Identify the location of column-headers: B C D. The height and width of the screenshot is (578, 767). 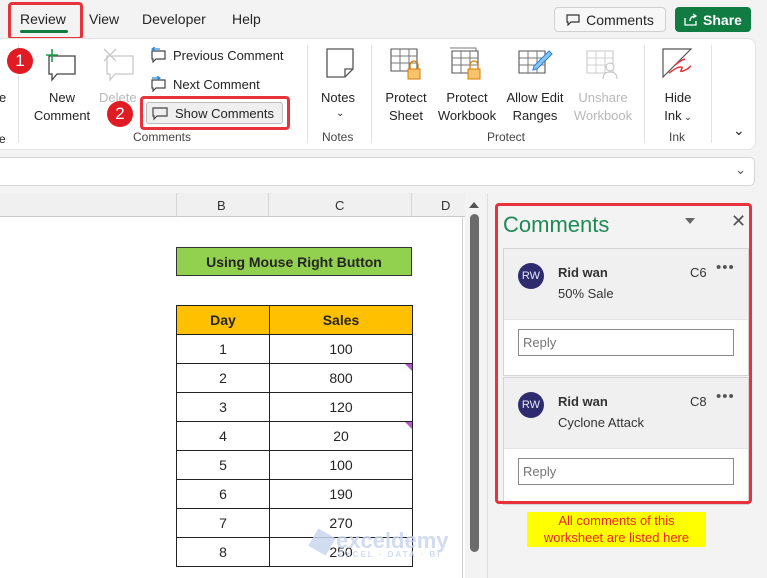
(232, 205).